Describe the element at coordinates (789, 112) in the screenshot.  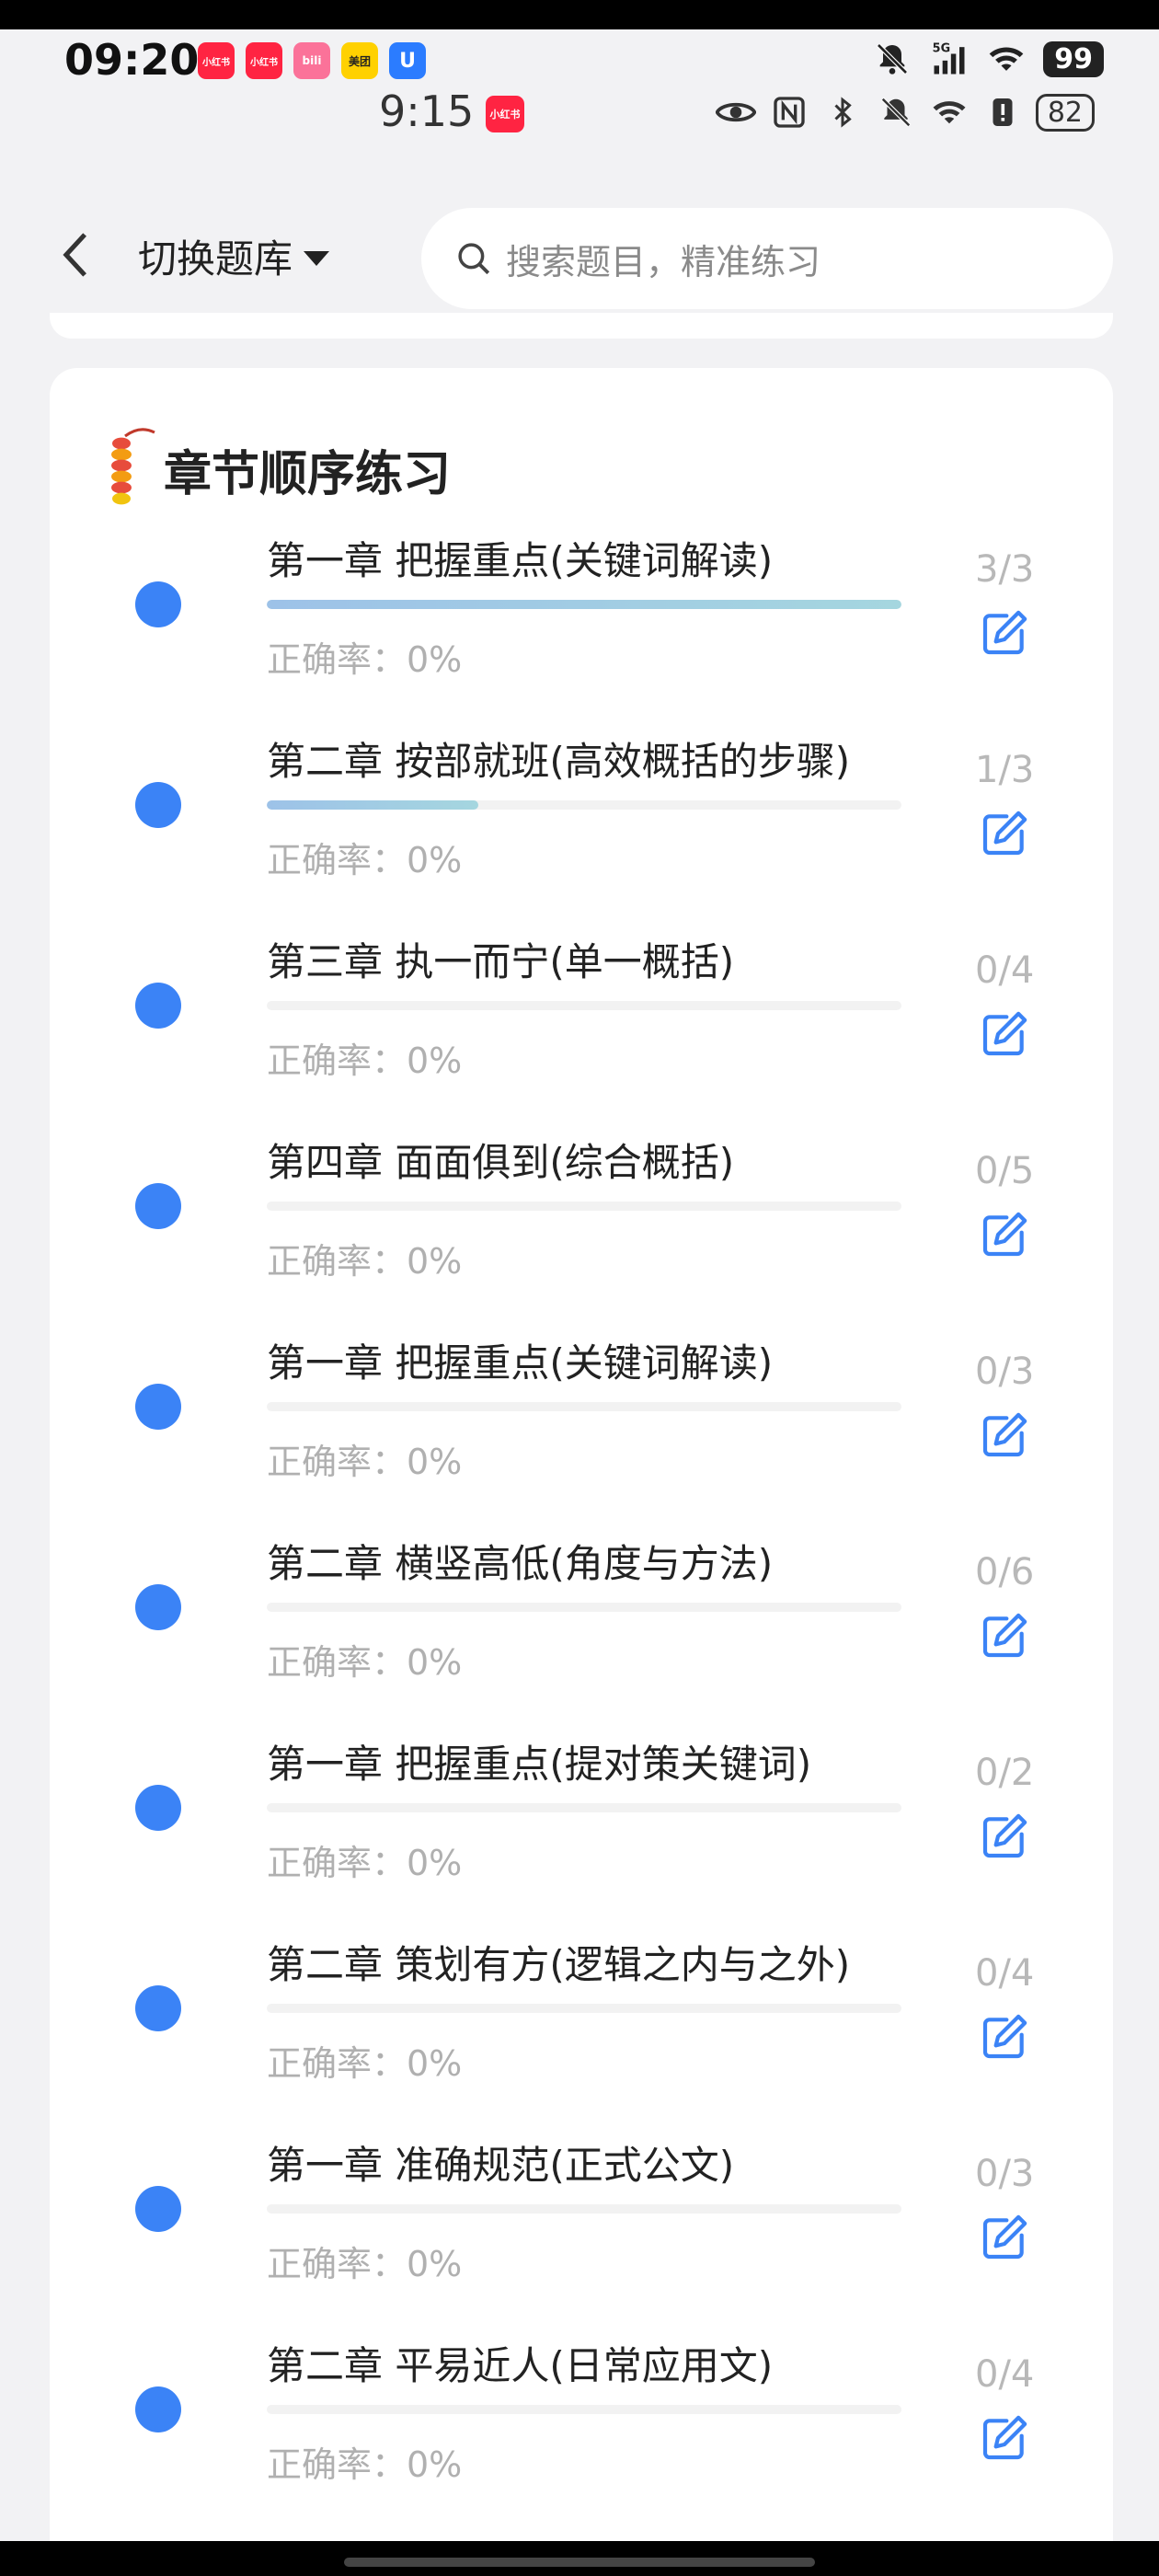
I see `nfc-icon` at that location.